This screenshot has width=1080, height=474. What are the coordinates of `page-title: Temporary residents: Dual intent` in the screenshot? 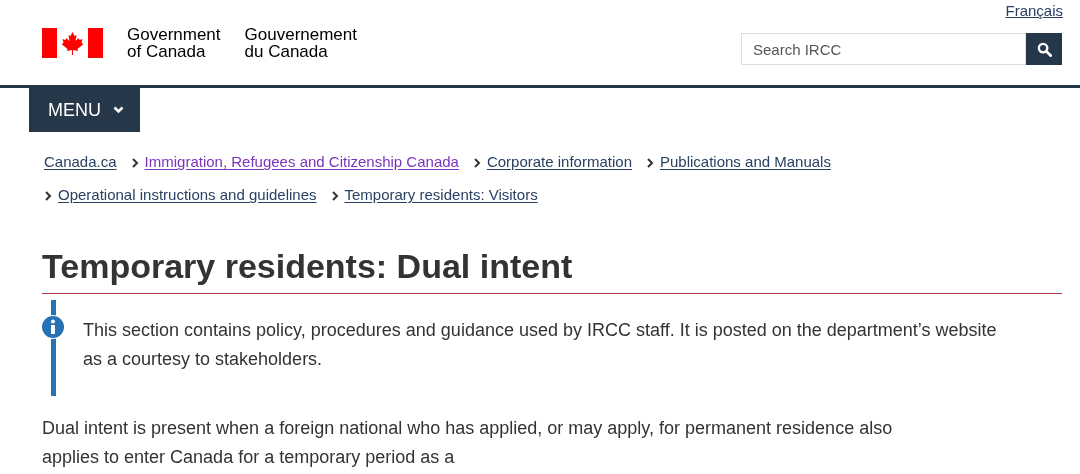 It's located at (552, 270).